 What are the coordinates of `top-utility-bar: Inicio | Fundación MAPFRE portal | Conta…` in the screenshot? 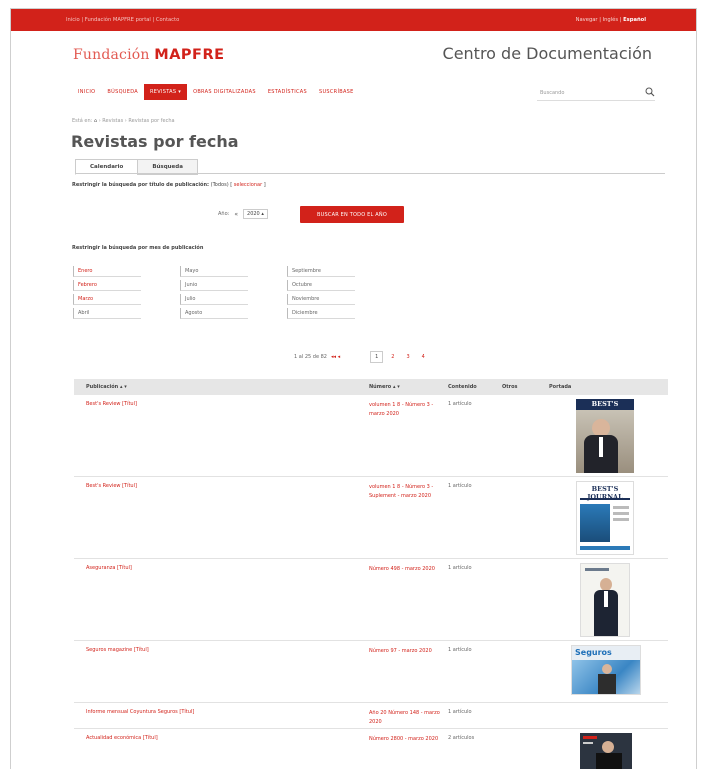 It's located at (353, 20).